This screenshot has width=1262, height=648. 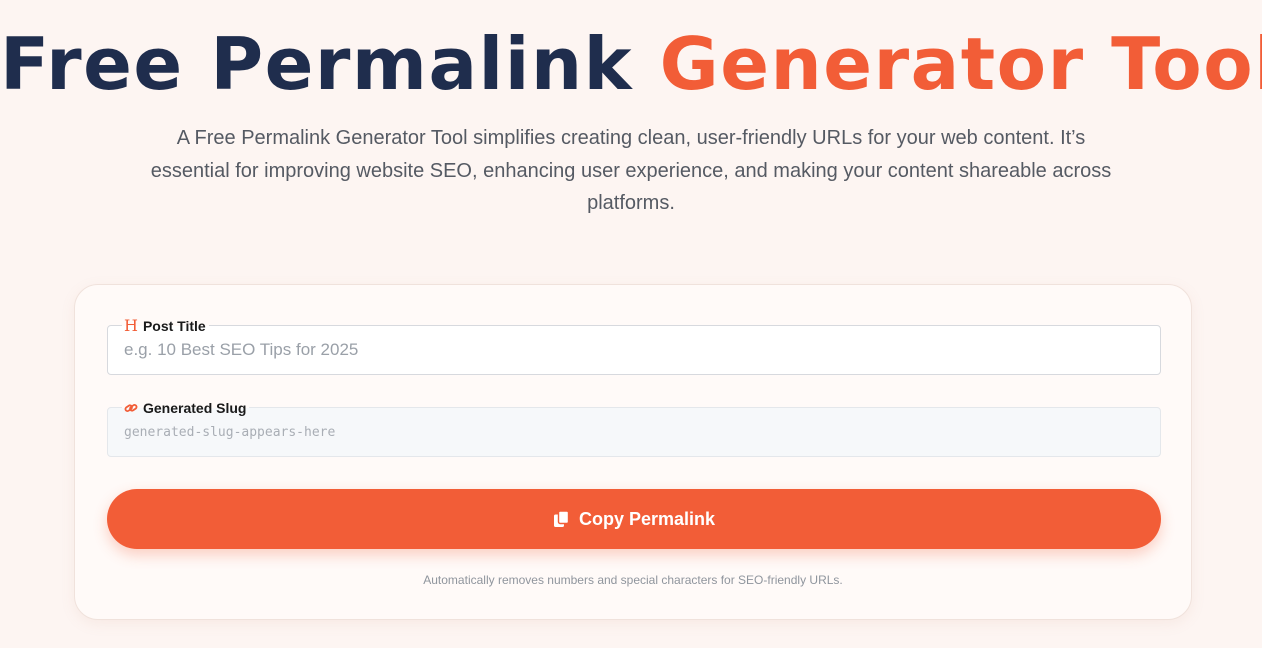 What do you see at coordinates (634, 350) in the screenshot?
I see `post-title-input` at bounding box center [634, 350].